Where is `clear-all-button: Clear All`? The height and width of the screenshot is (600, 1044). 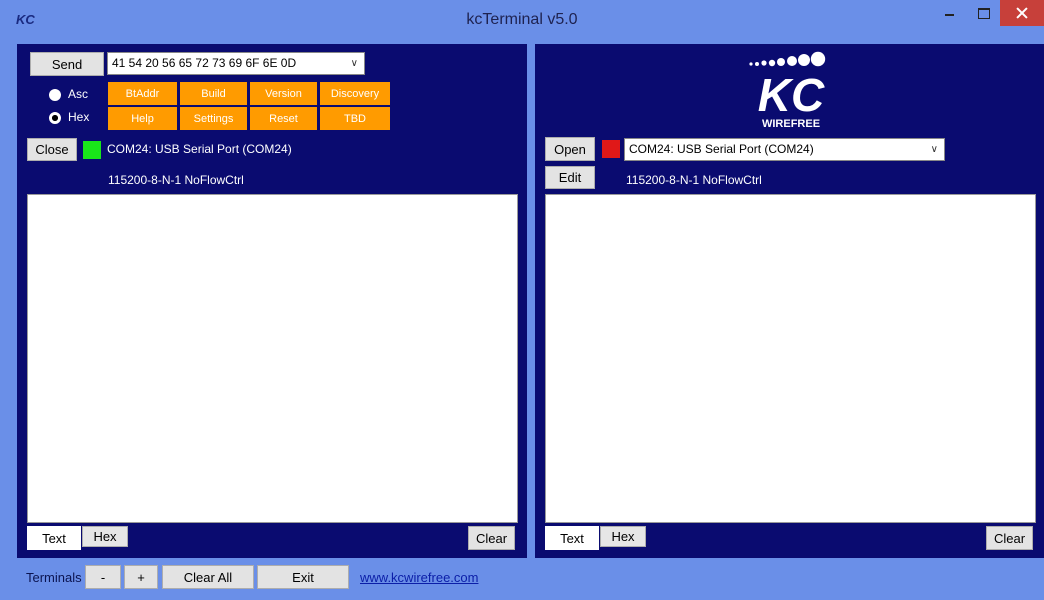
clear-all-button: Clear All is located at coordinates (208, 577).